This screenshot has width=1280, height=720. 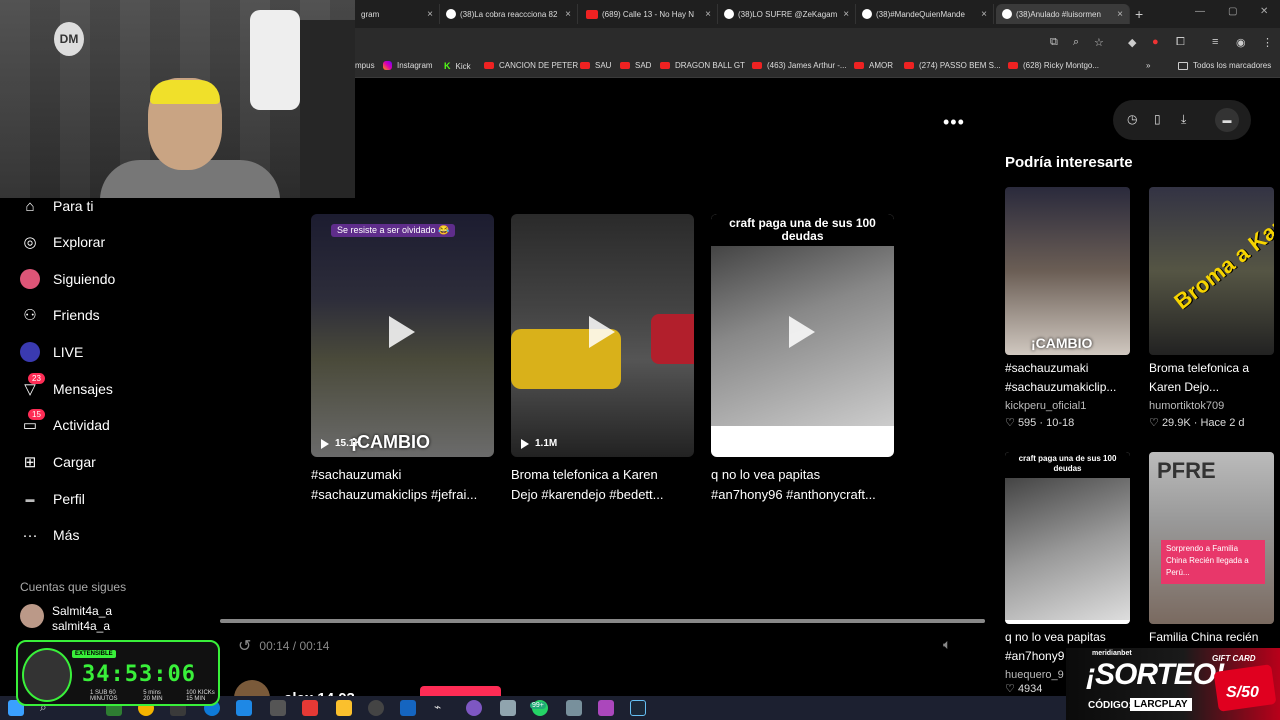 I want to click on video-thumbnail: craft paga una de sus 100 deudas 47.8K, so click(x=802, y=335).